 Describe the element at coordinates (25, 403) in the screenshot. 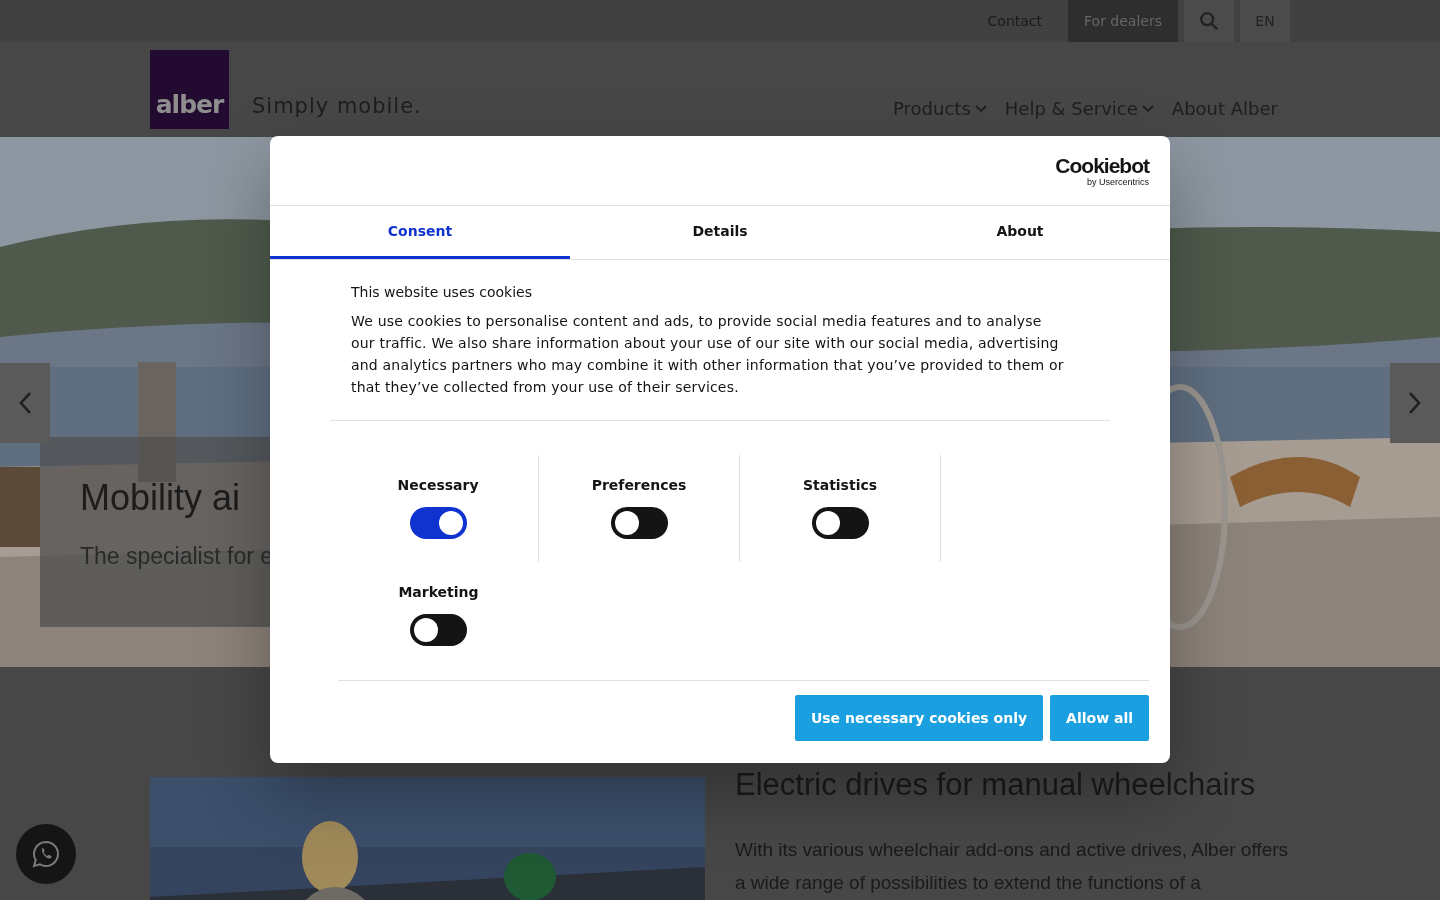

I see `chevron-left-icon` at that location.